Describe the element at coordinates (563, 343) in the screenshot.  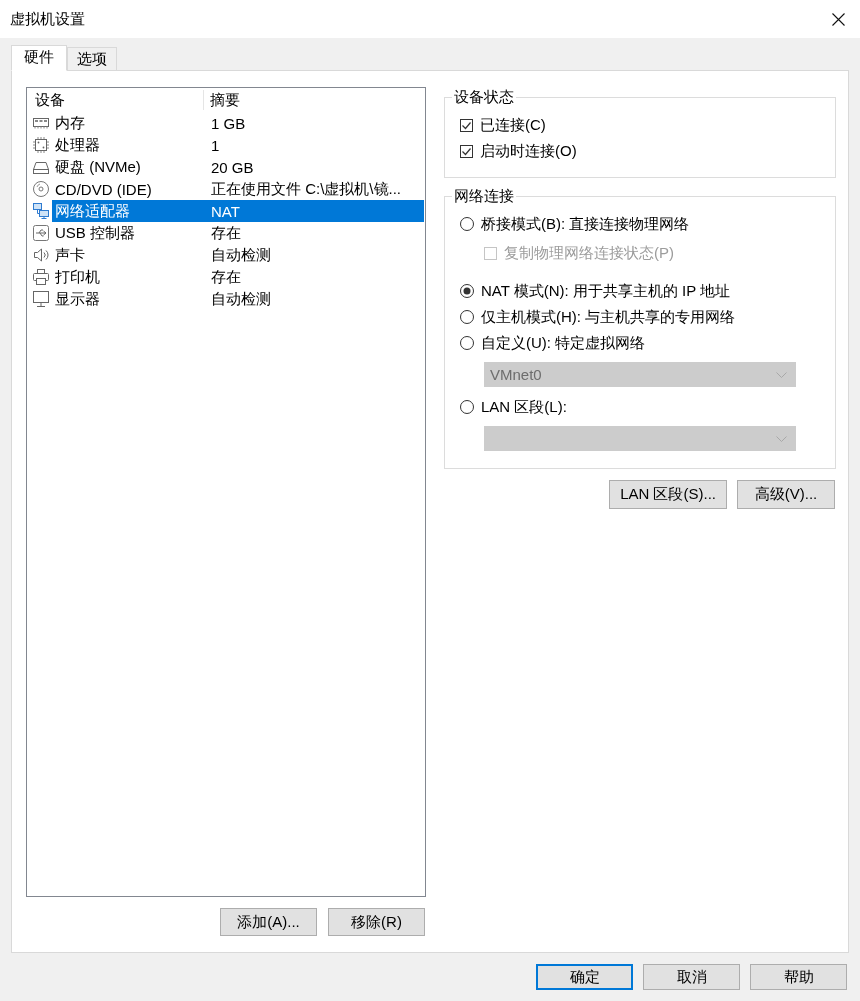
I see `radio-label: 自定义(U): 特定虚拟网络` at that location.